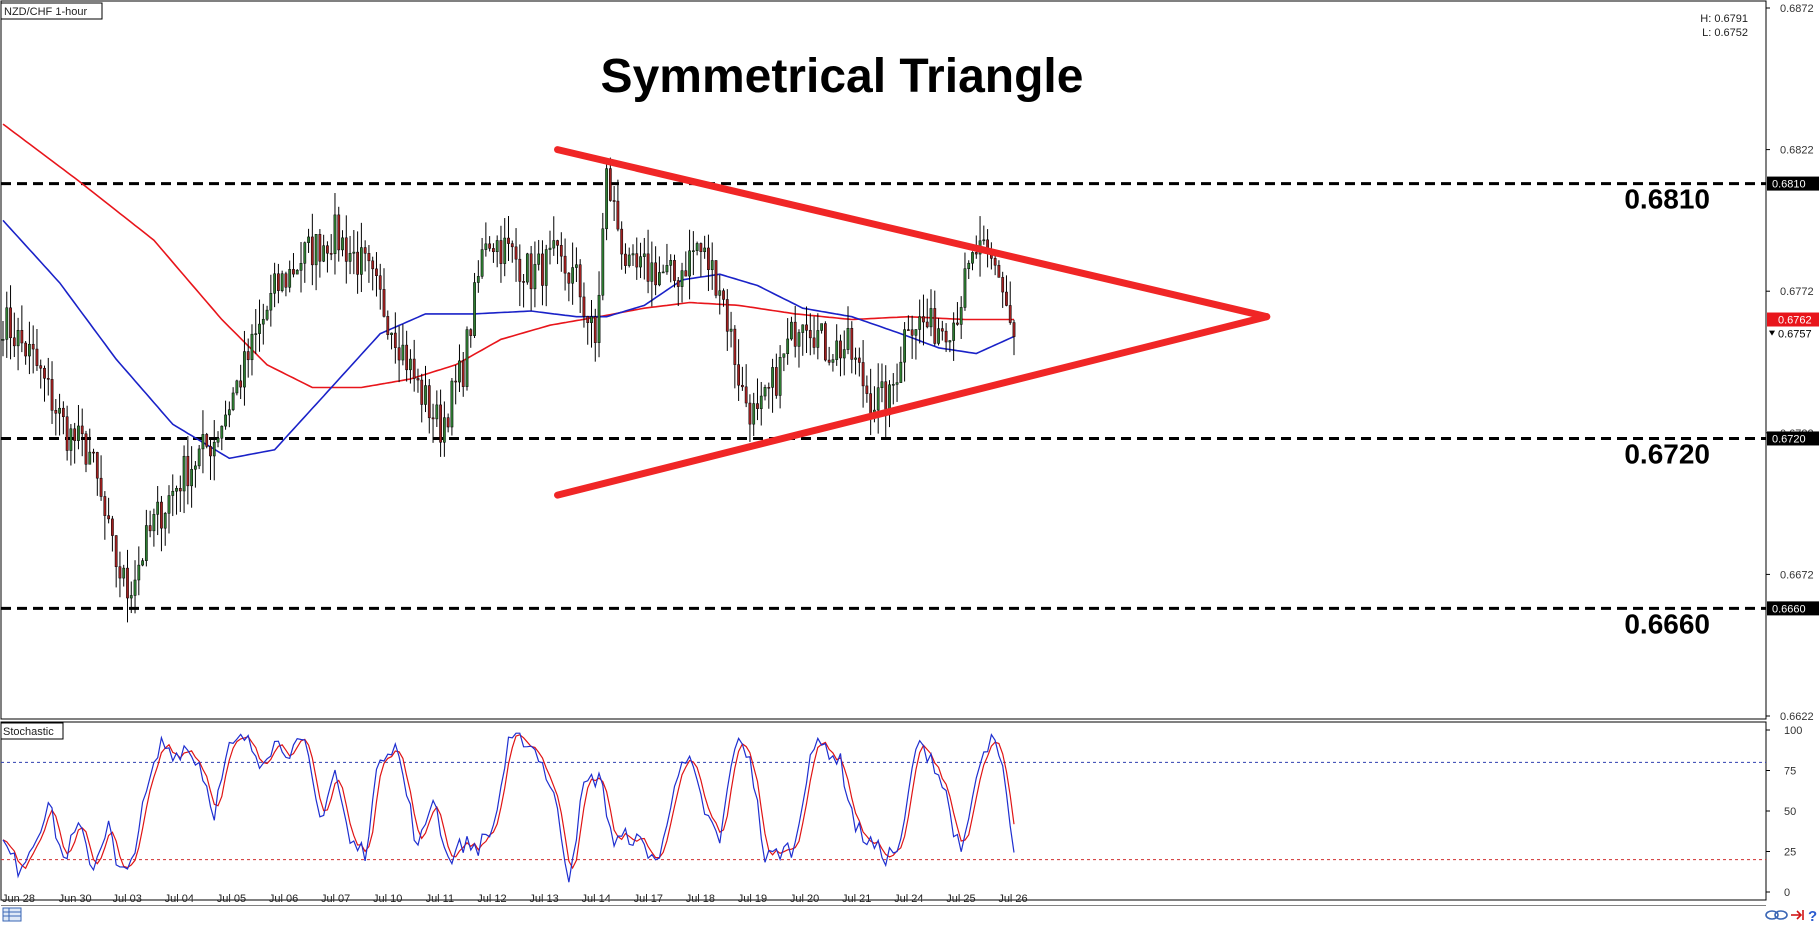 This screenshot has height=934, width=1819. I want to click on level-label: 0.6720, so click(1667, 453).